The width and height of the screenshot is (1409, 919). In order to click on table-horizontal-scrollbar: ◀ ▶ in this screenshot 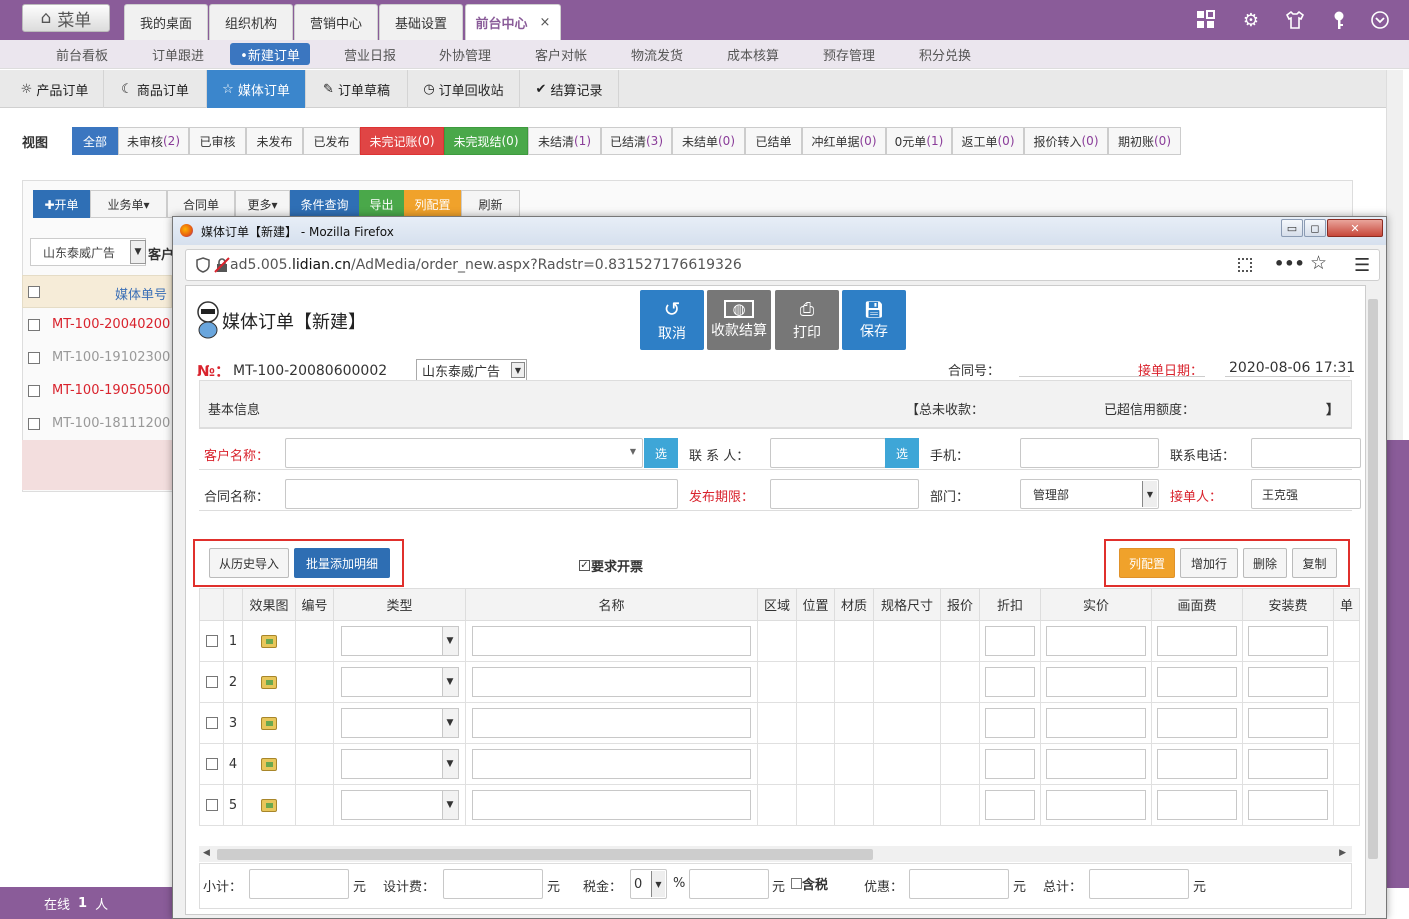, I will do `click(775, 854)`.